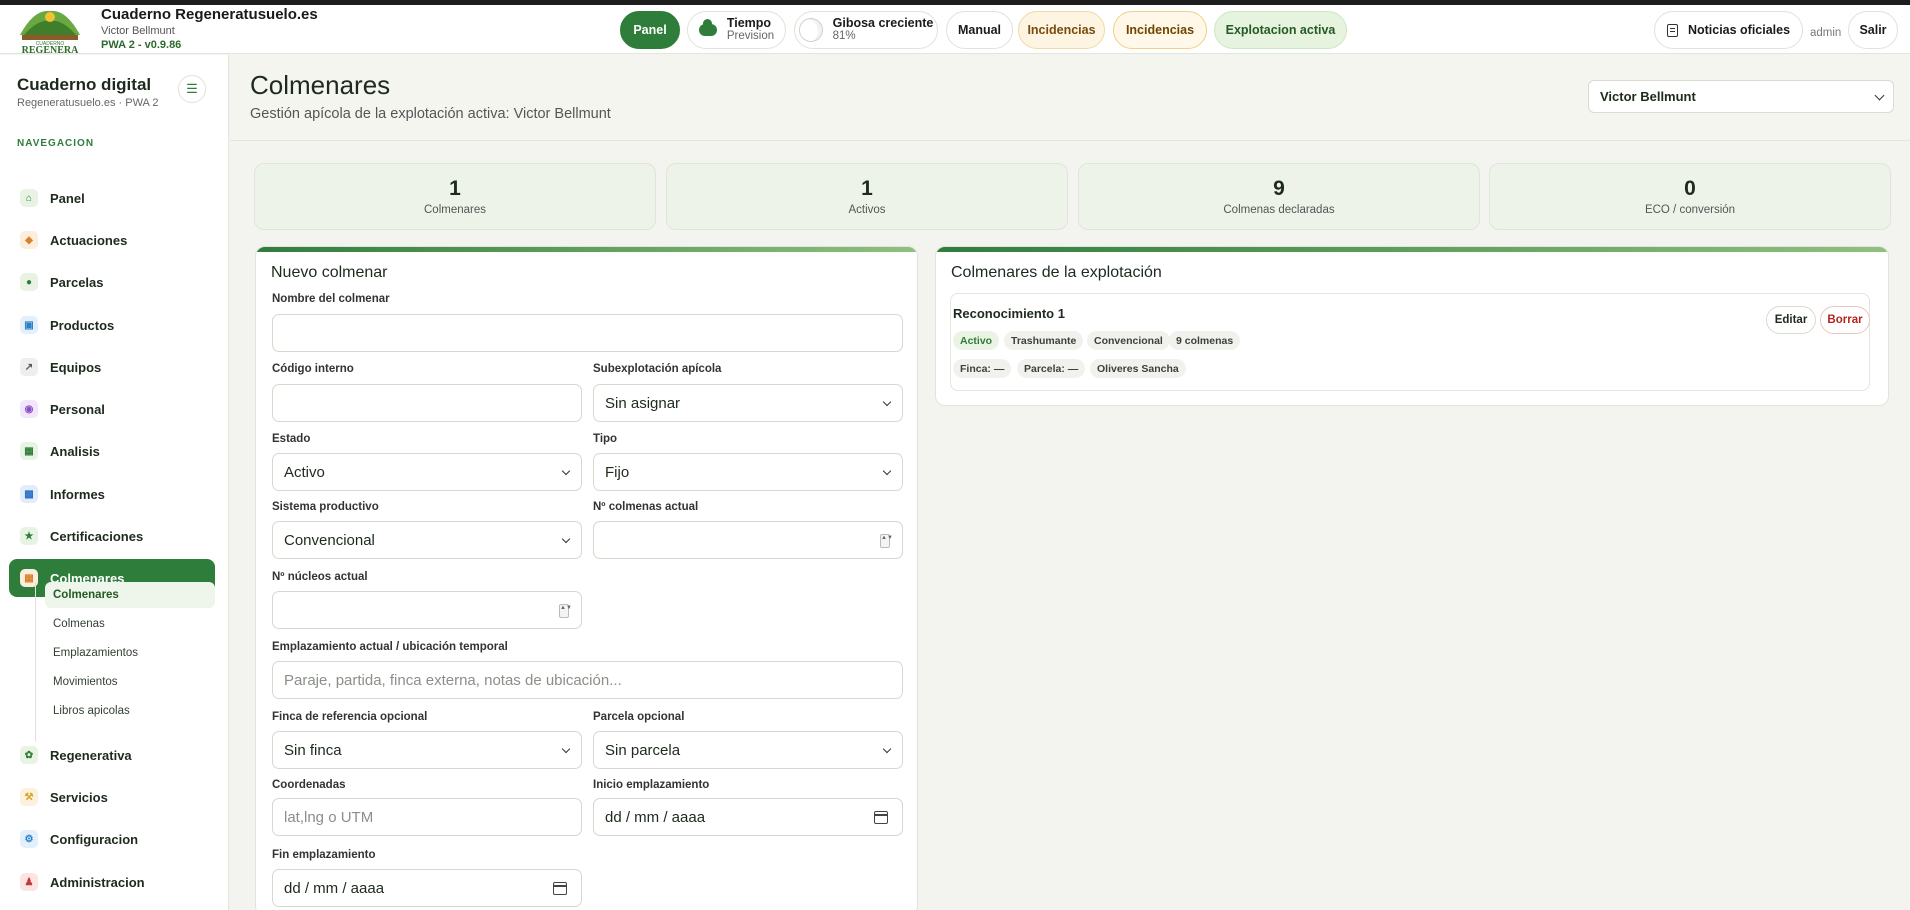 The width and height of the screenshot is (1910, 910). I want to click on sidebar-item-configuracion: ⚙ Configuracion, so click(112, 839).